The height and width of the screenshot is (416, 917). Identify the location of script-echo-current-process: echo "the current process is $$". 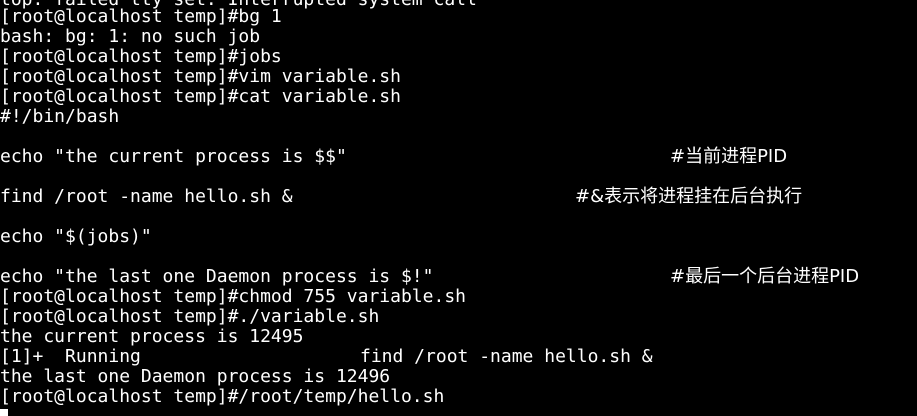
(173, 156).